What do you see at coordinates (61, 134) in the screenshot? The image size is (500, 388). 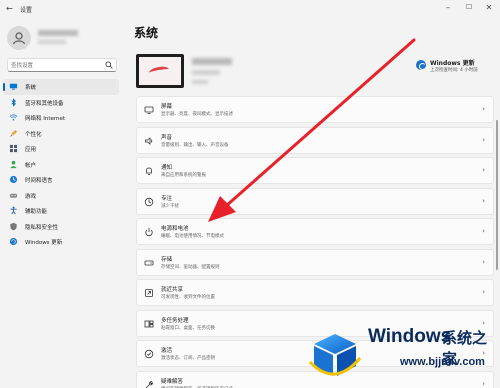 I see `sidebar-item: 个性化` at bounding box center [61, 134].